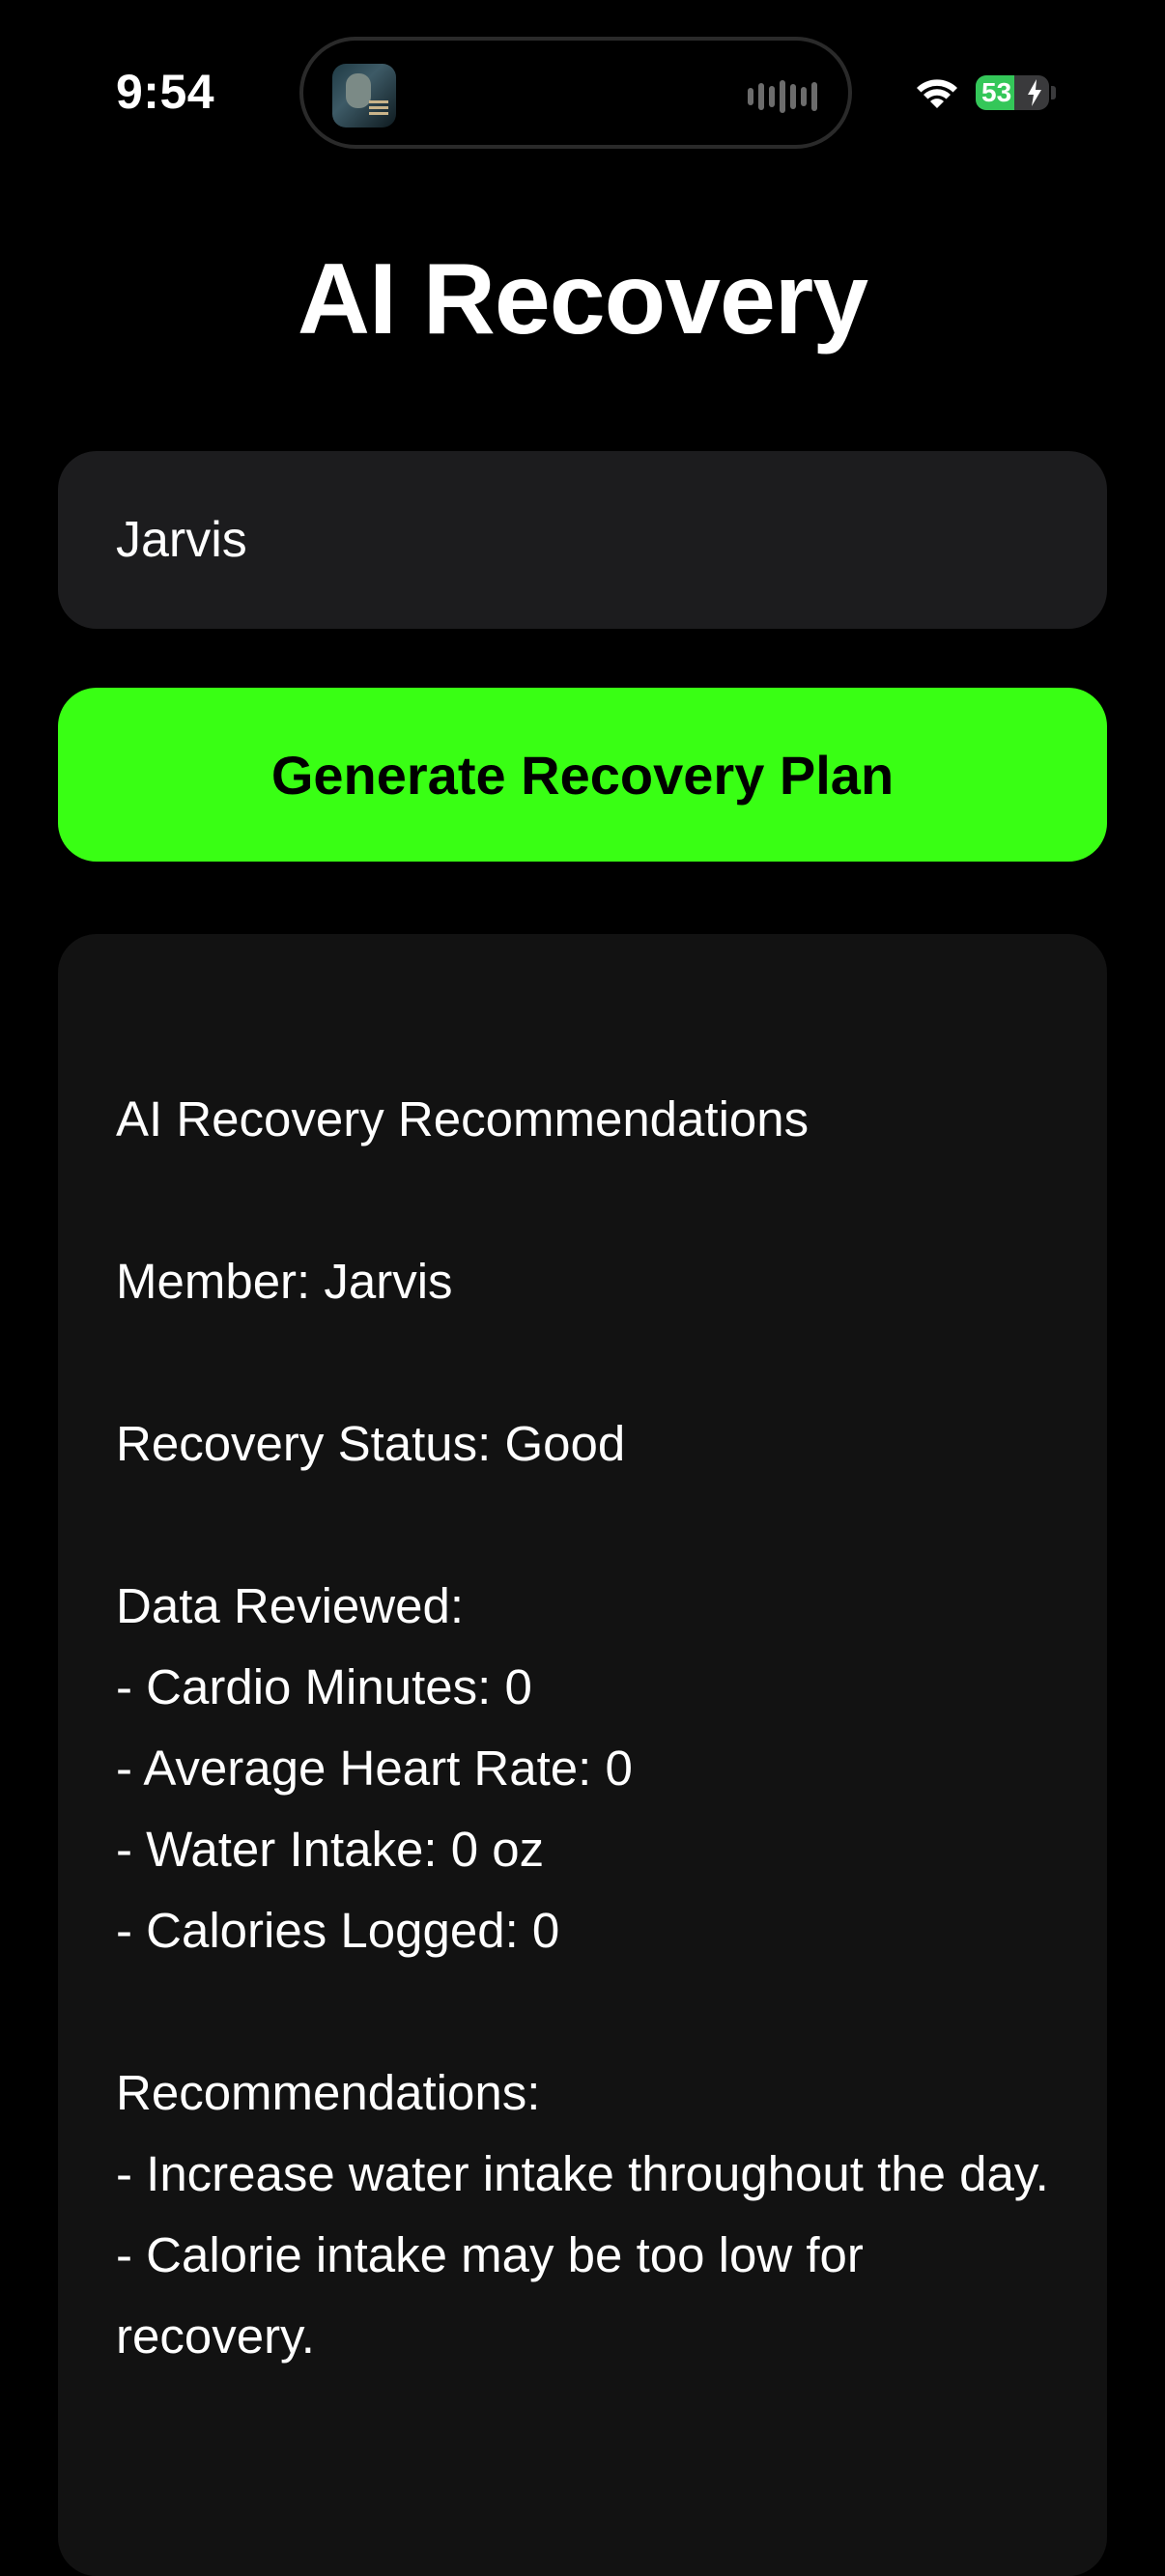  Describe the element at coordinates (331, 1849) in the screenshot. I see `data-item-water: - Water Intake: 0 oz` at that location.